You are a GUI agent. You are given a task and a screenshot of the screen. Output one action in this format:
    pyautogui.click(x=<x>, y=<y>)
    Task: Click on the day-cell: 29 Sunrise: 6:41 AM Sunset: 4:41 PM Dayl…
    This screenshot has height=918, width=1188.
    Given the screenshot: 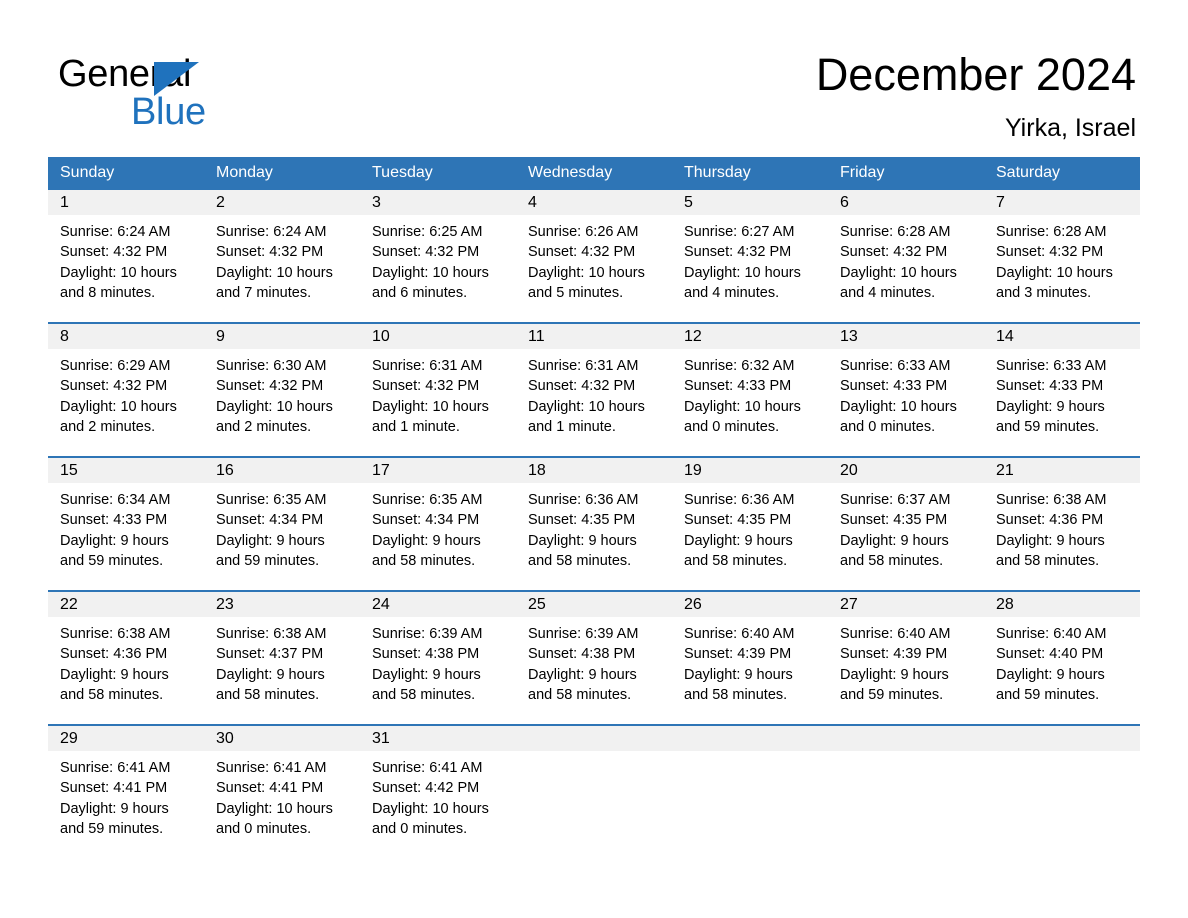 What is the action you would take?
    pyautogui.click(x=126, y=792)
    